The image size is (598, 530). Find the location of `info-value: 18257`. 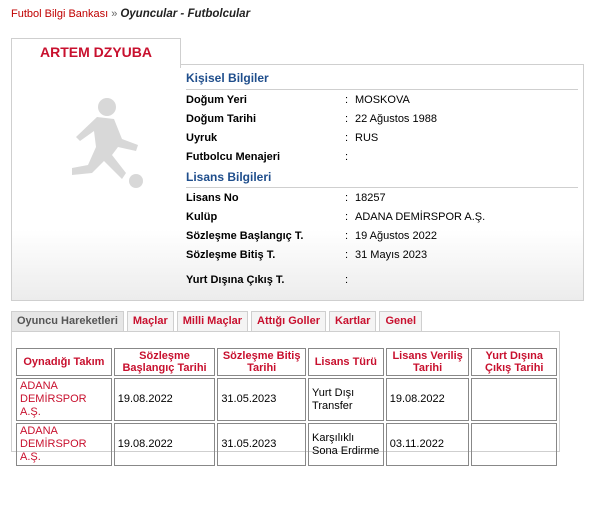

info-value: 18257 is located at coordinates (370, 198).